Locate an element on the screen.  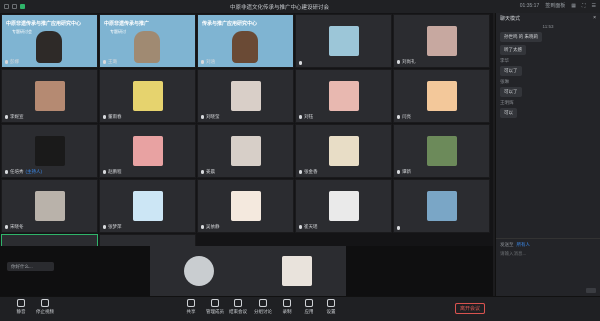
message-sender: 张琳 is located at coordinates (504, 81).